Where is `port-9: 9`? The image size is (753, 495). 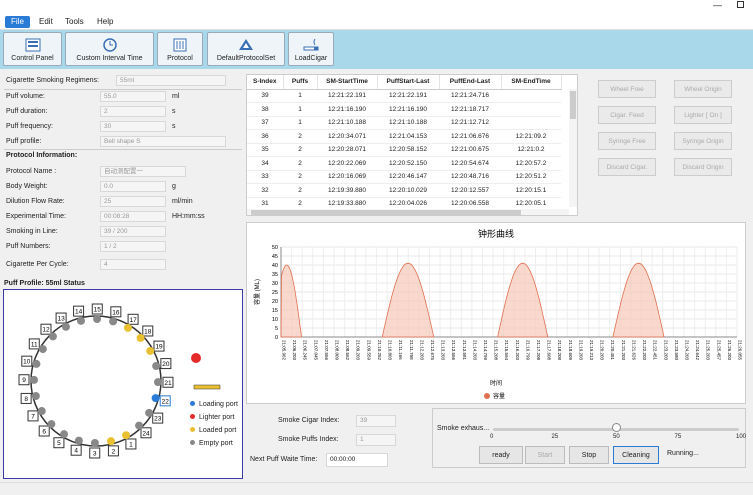 port-9: 9 is located at coordinates (28, 380).